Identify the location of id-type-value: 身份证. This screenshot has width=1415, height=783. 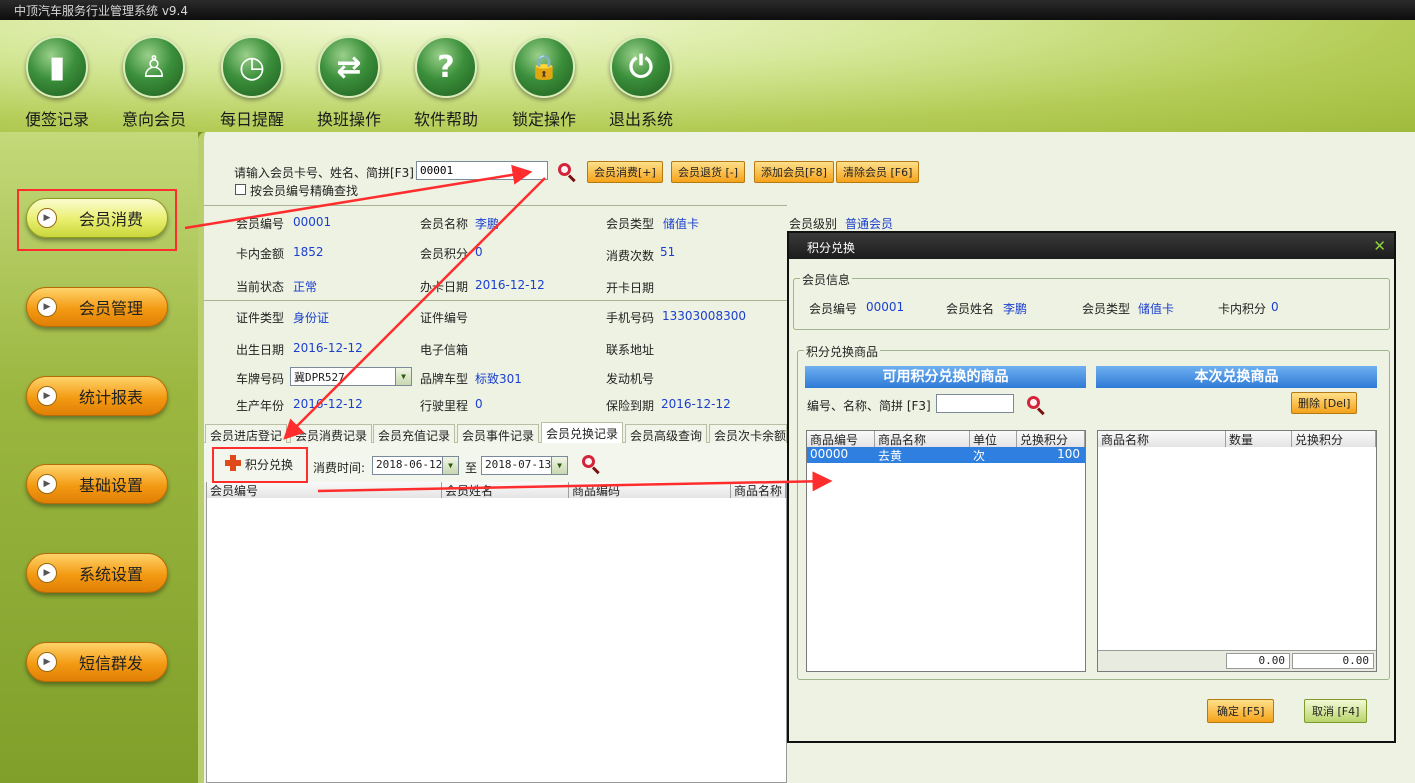
(311, 318).